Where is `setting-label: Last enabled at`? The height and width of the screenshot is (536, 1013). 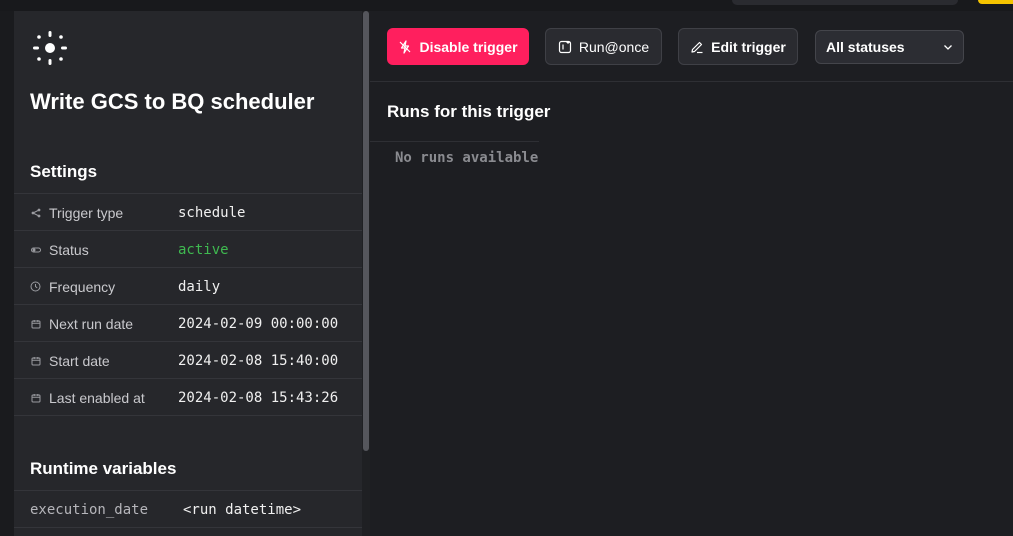
setting-label: Last enabled at is located at coordinates (97, 397).